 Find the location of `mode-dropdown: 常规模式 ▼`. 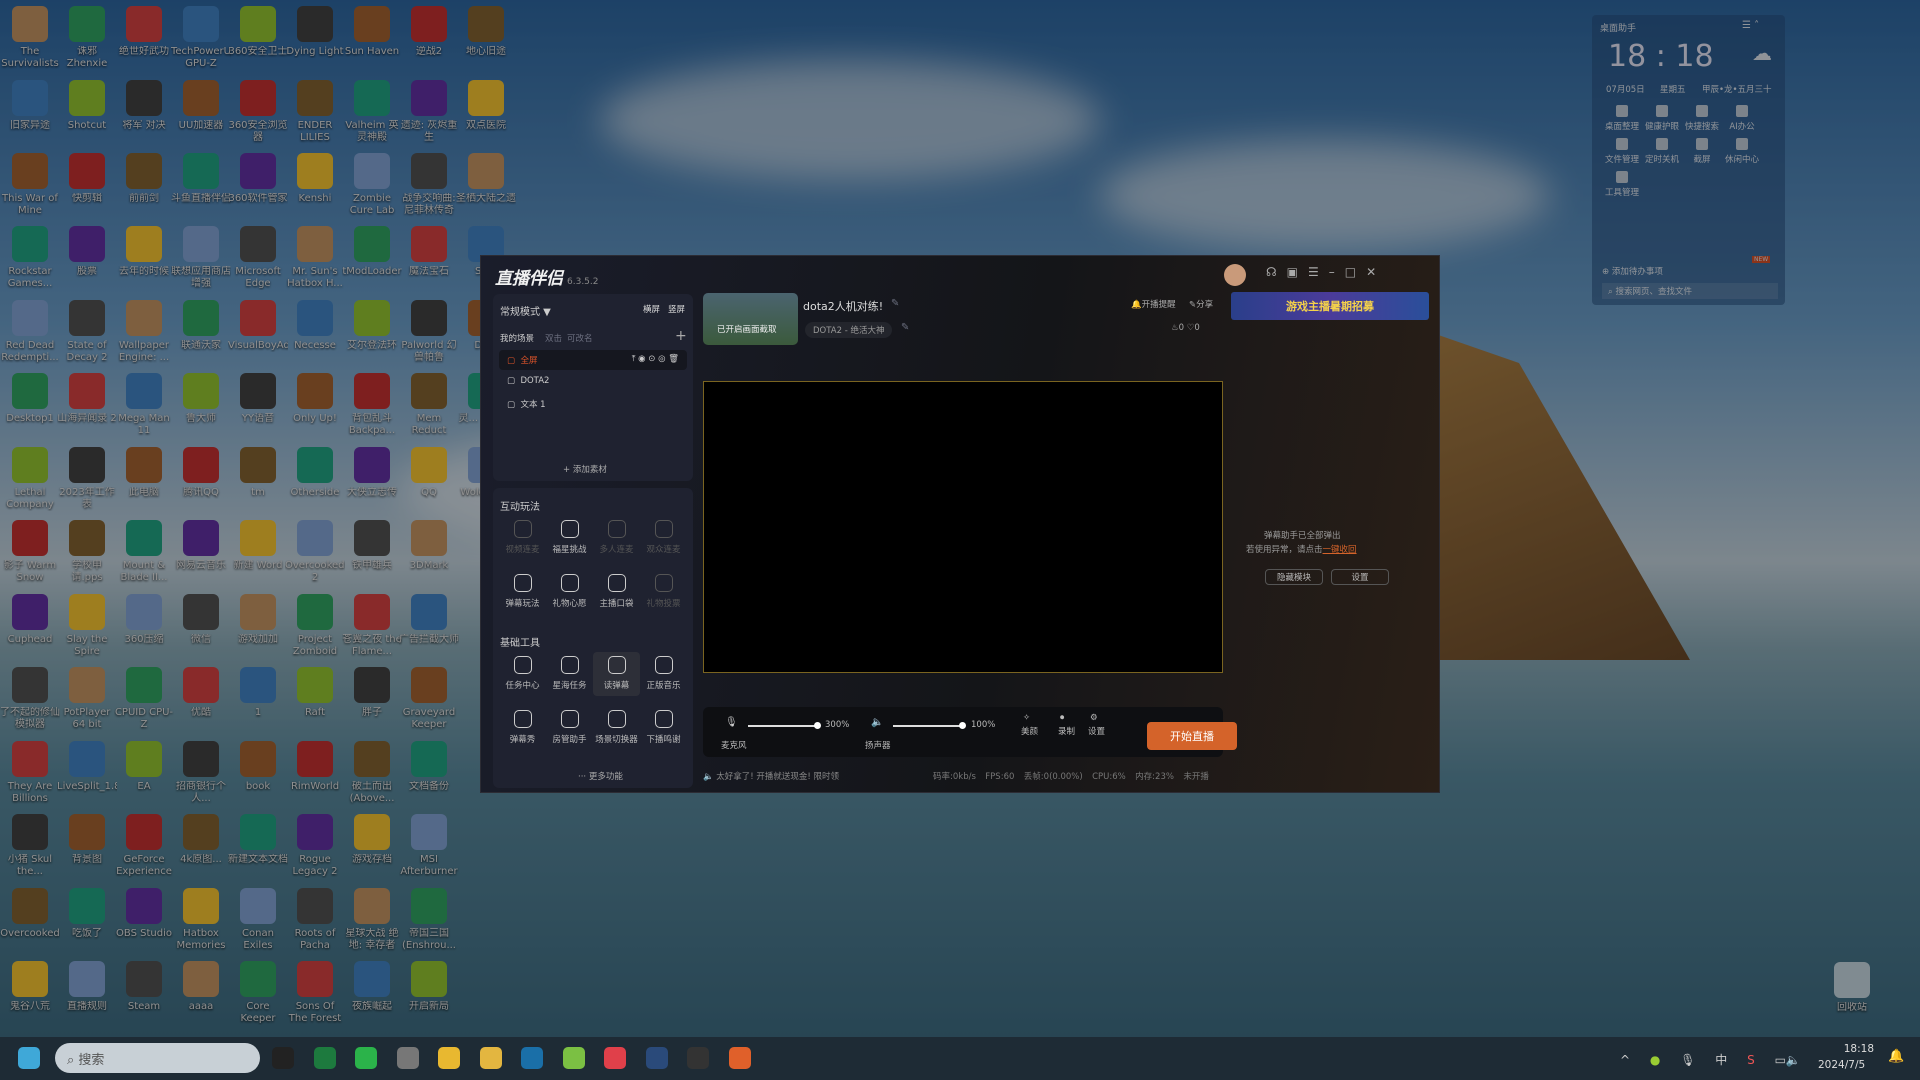

mode-dropdown: 常规模式 ▼ is located at coordinates (525, 310).